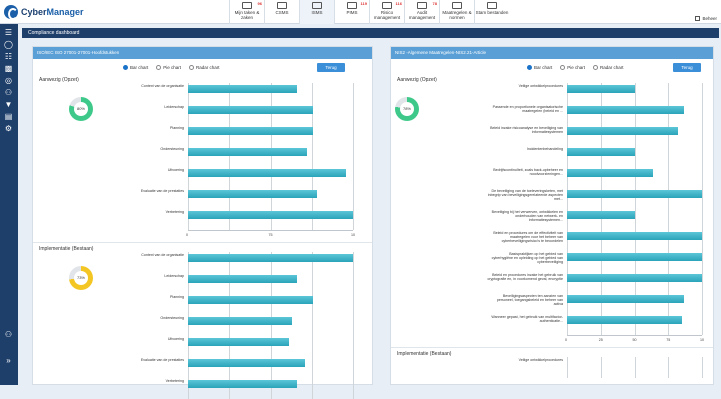 The height and width of the screenshot is (399, 721). What do you see at coordinates (8, 334) in the screenshot?
I see `add-user-icon: ⚇` at bounding box center [8, 334].